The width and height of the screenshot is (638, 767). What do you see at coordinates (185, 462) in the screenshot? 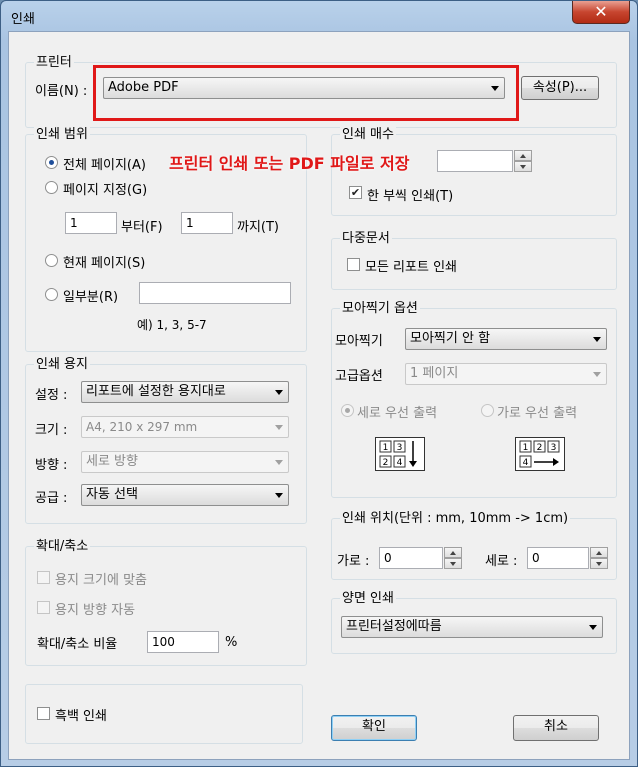
I see `paper-orientation-select: 세로 방향` at bounding box center [185, 462].